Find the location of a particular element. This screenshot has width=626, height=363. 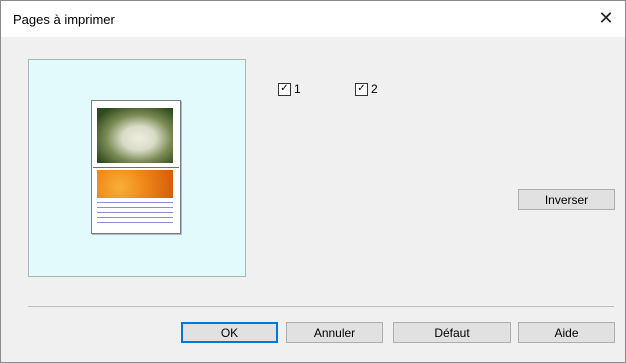

page-1-checkbox: ✓ 1 is located at coordinates (289, 89).